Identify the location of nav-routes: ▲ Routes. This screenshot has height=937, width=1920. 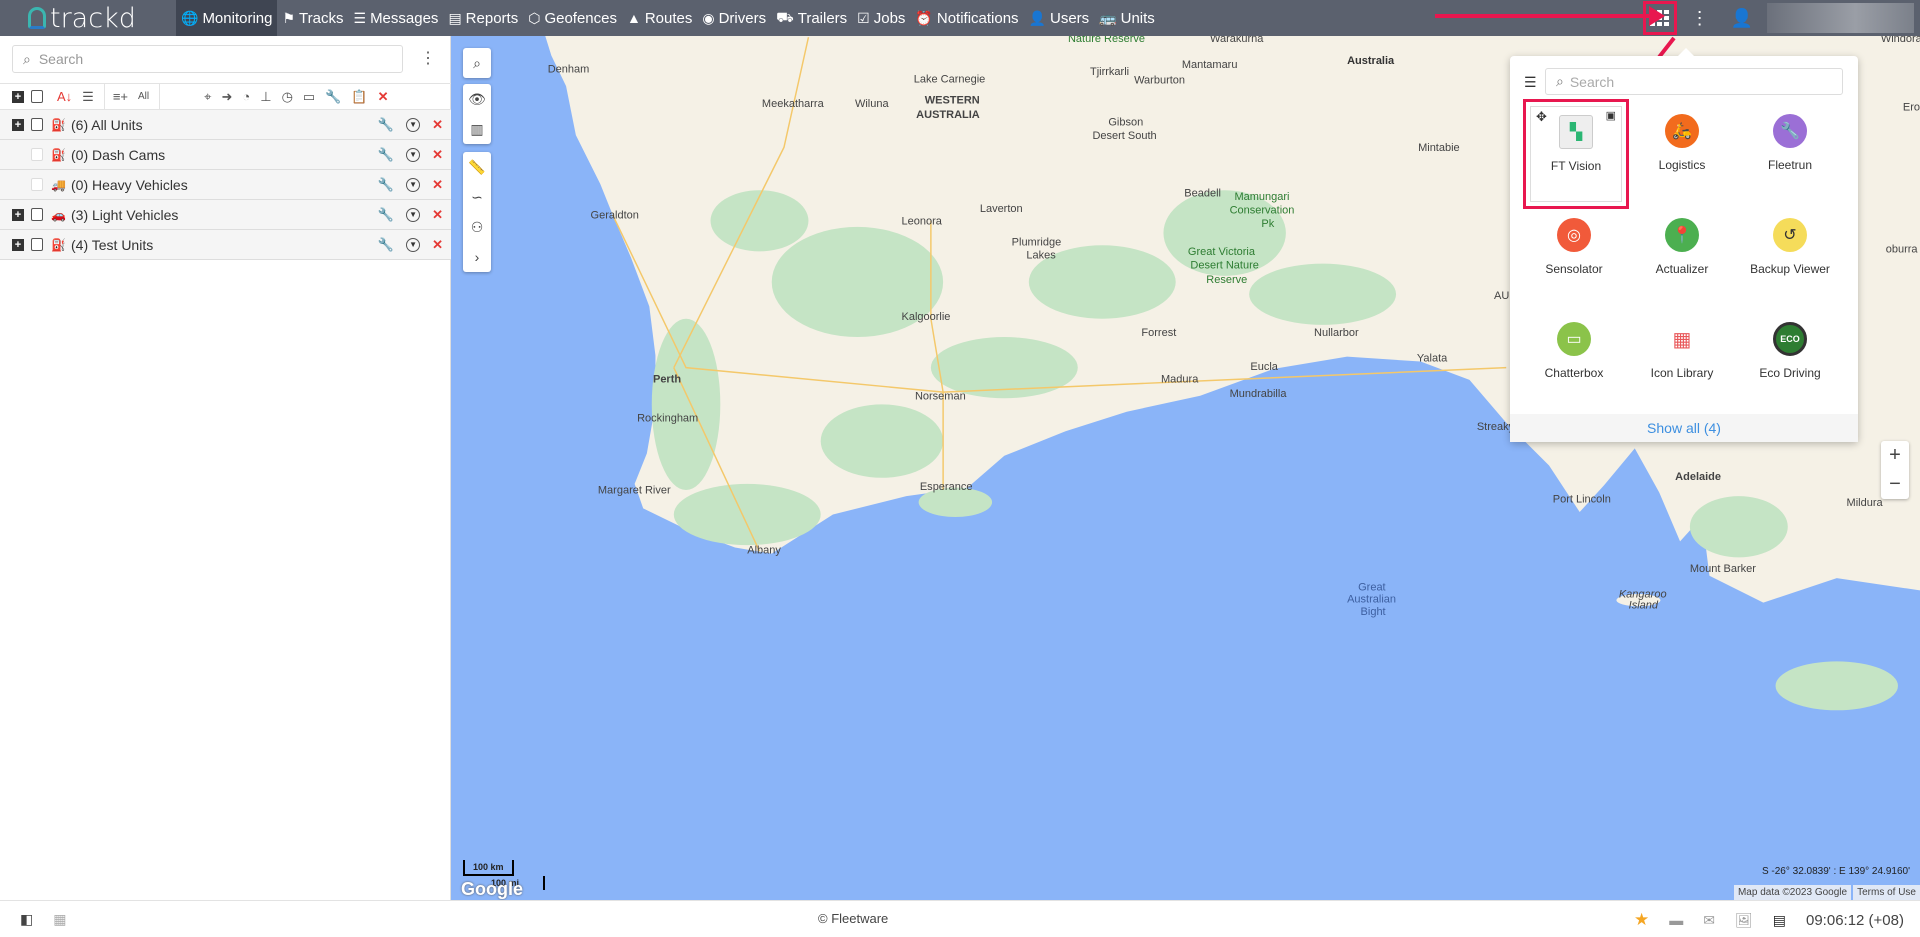
(659, 18).